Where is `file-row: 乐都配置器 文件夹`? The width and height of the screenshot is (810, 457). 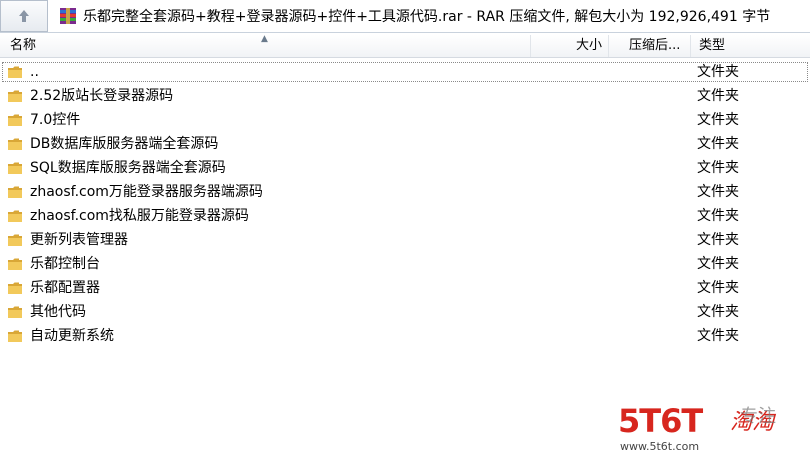 file-row: 乐都配置器 文件夹 is located at coordinates (405, 288).